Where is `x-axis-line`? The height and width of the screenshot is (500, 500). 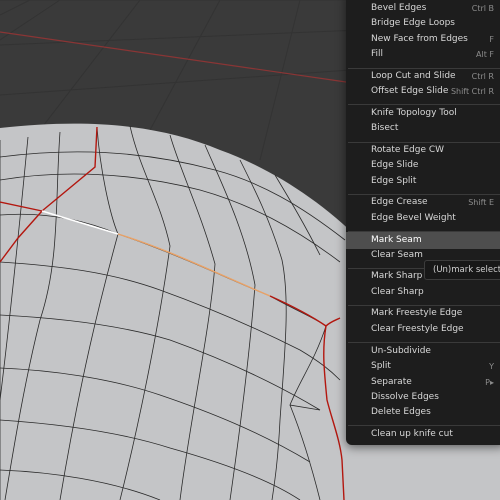 x-axis-line is located at coordinates (173, 57).